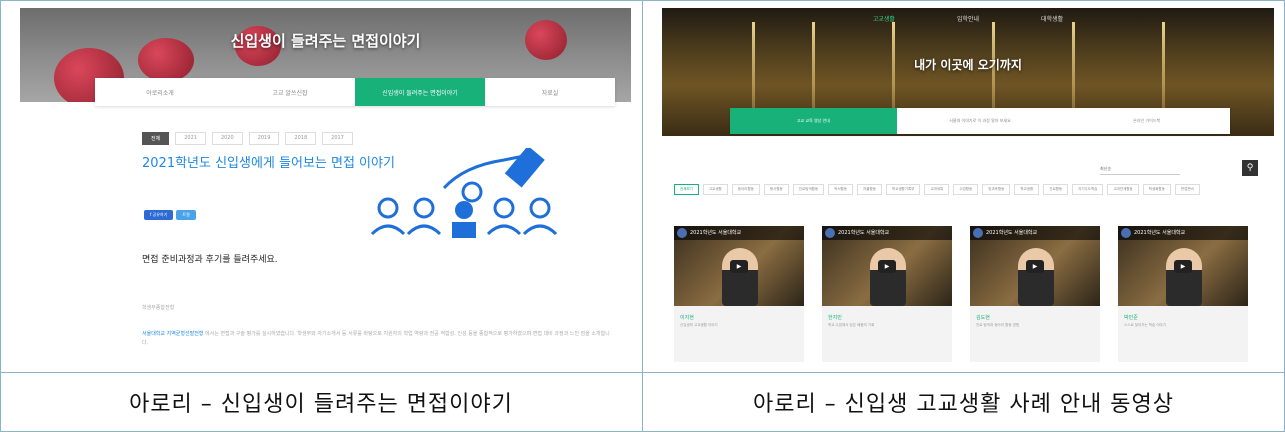  Describe the element at coordinates (884, 18) in the screenshot. I see `nav-item-highschool: 고교생활` at that location.